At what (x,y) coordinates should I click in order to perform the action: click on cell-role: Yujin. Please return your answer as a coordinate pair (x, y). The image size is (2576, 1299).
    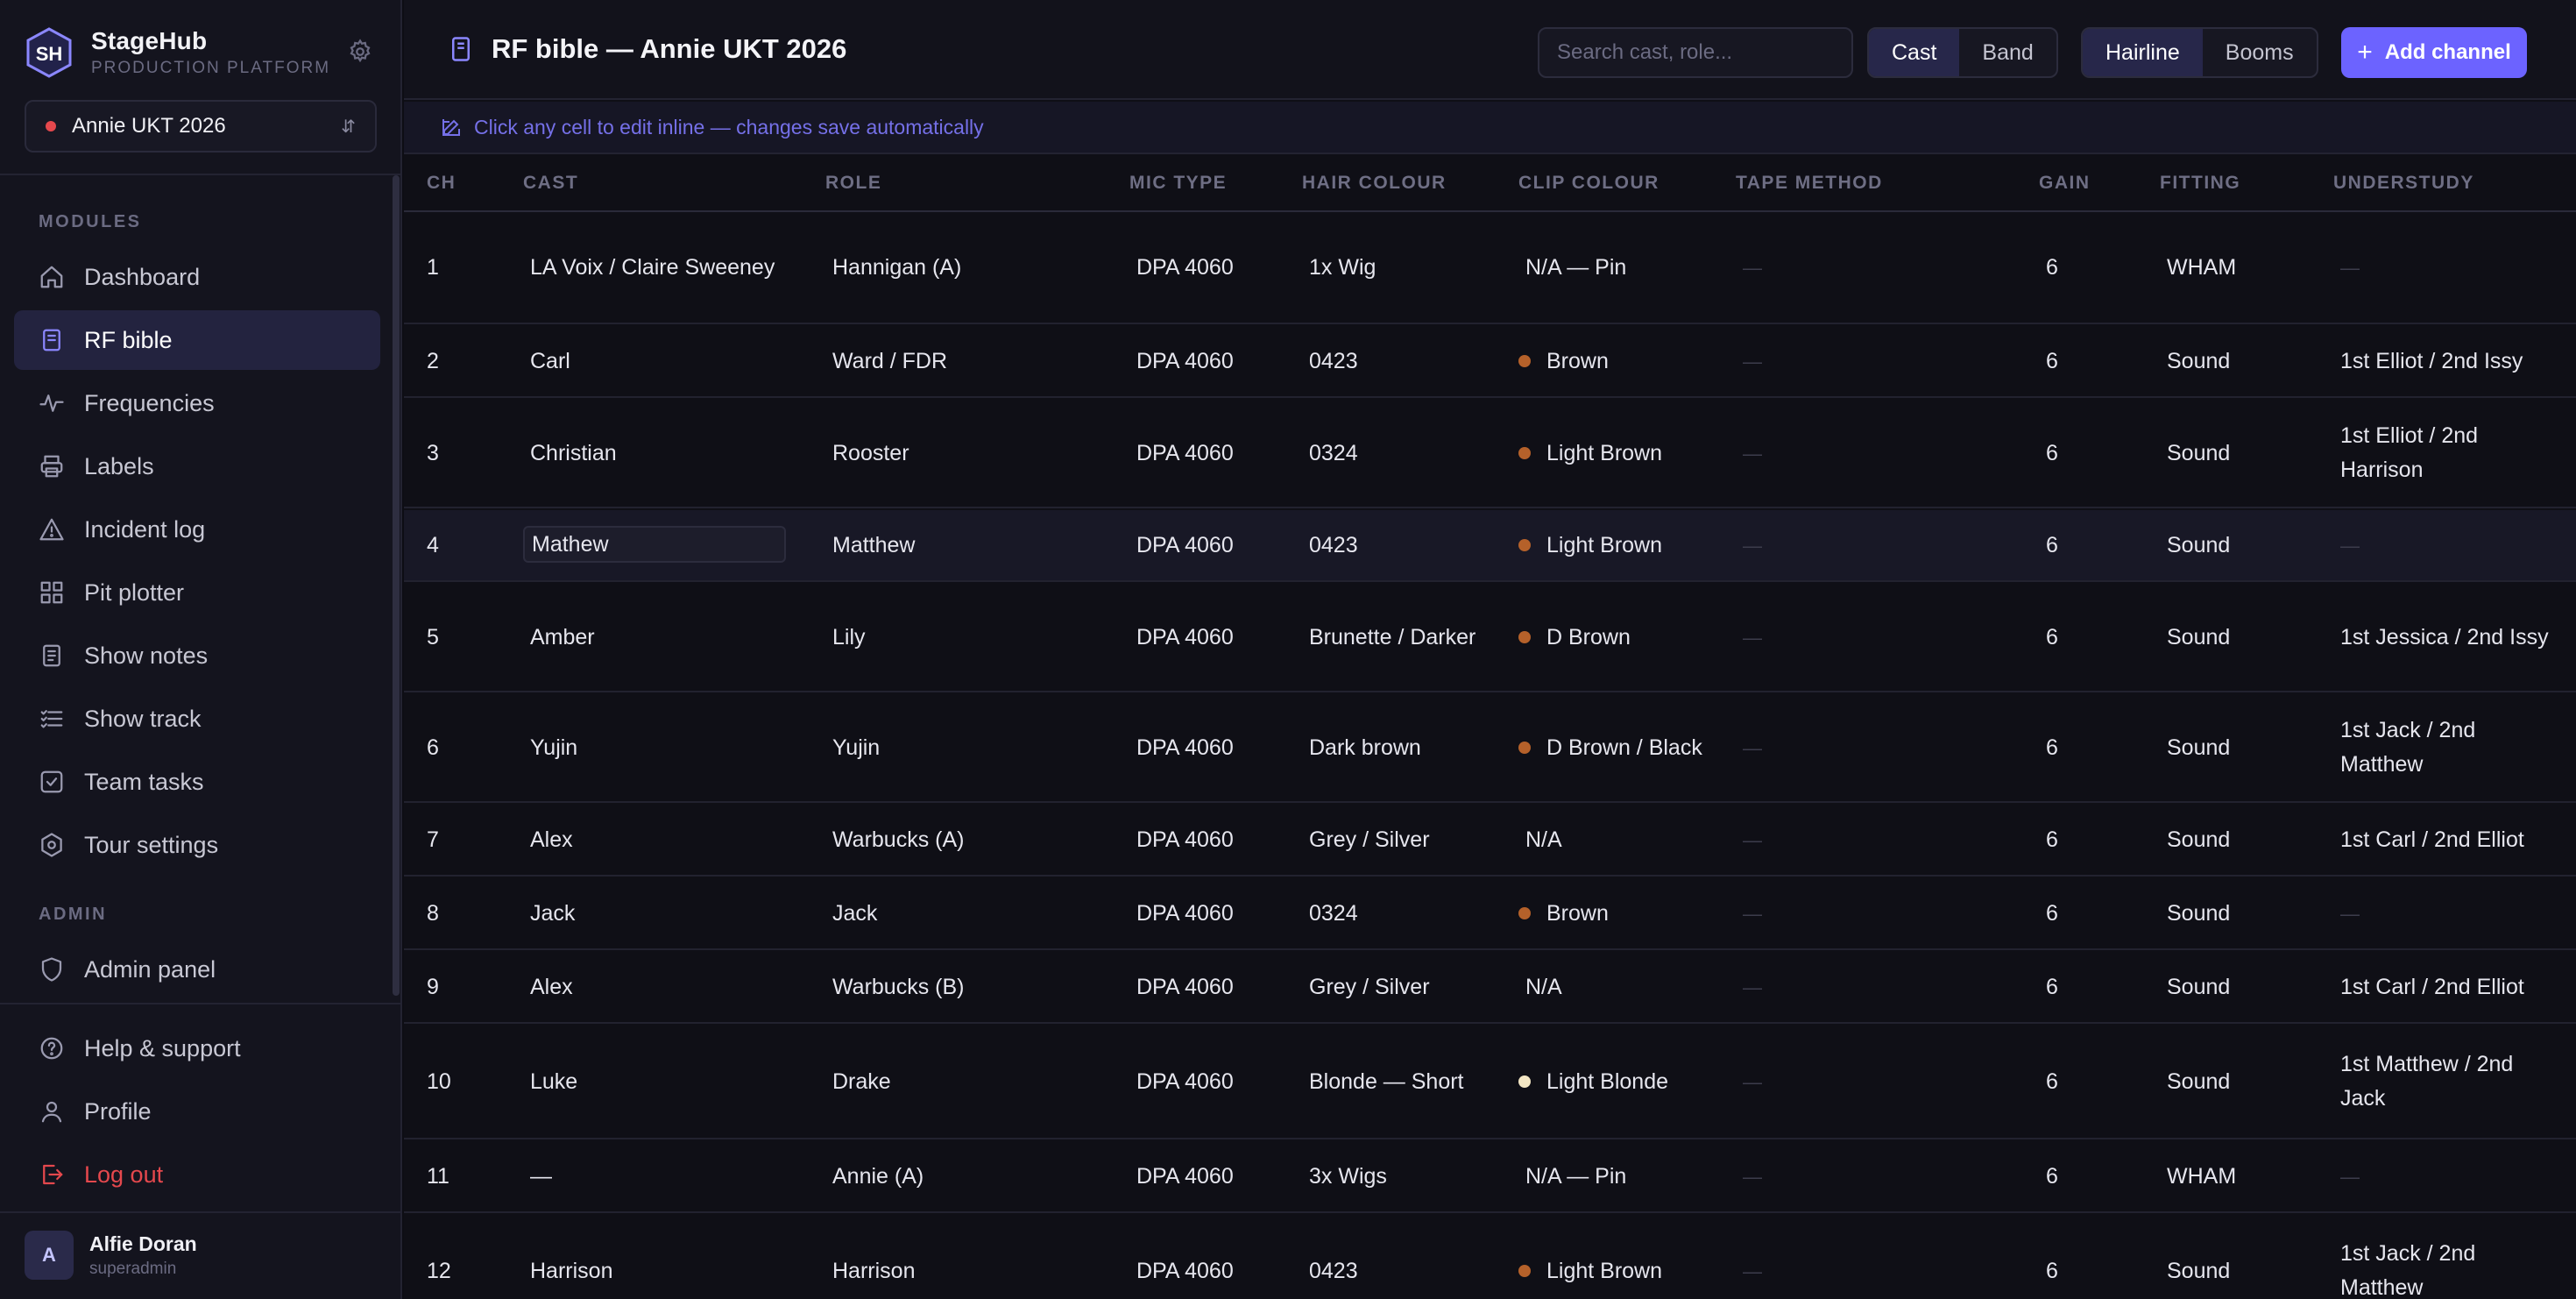
    Looking at the image, I should click on (972, 747).